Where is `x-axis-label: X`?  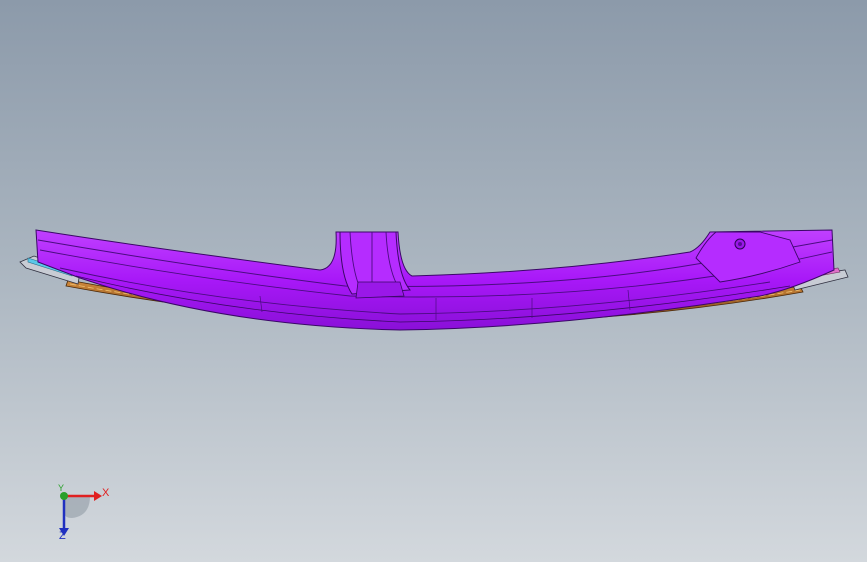
x-axis-label: X is located at coordinates (106, 493).